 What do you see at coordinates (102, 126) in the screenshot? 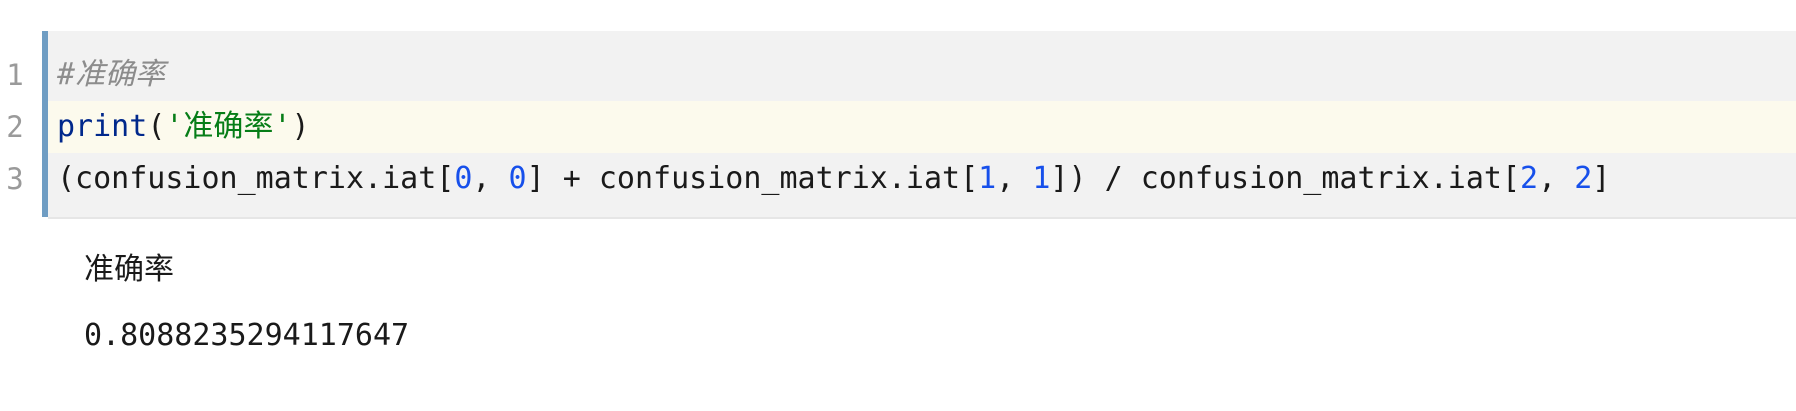
I see `code-token-builtin: print` at bounding box center [102, 126].